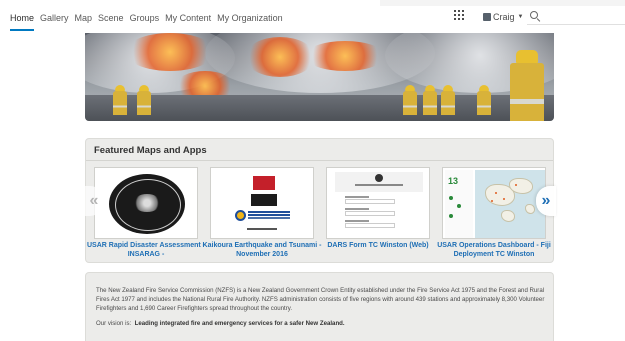 The height and width of the screenshot is (341, 625). Describe the element at coordinates (188, 18) in the screenshot. I see `nav-my-content: My Content` at that location.